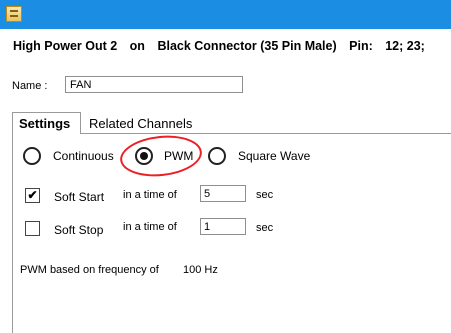 The width and height of the screenshot is (451, 333). I want to click on tab-settings: Settings, so click(46, 123).